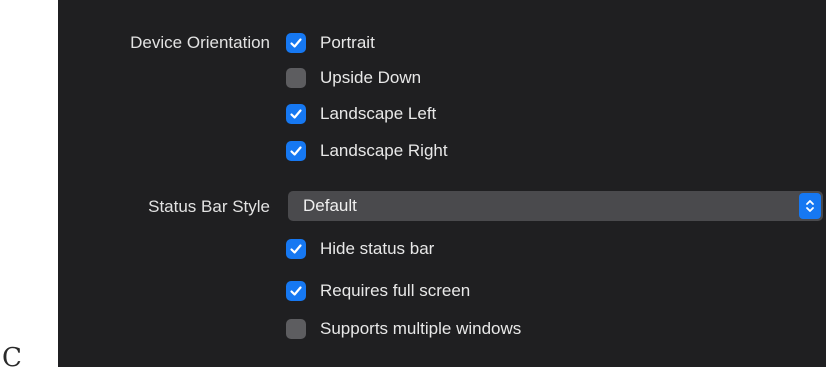 Image resolution: width=826 pixels, height=367 pixels. Describe the element at coordinates (12, 355) in the screenshot. I see `stray-letter: C` at that location.